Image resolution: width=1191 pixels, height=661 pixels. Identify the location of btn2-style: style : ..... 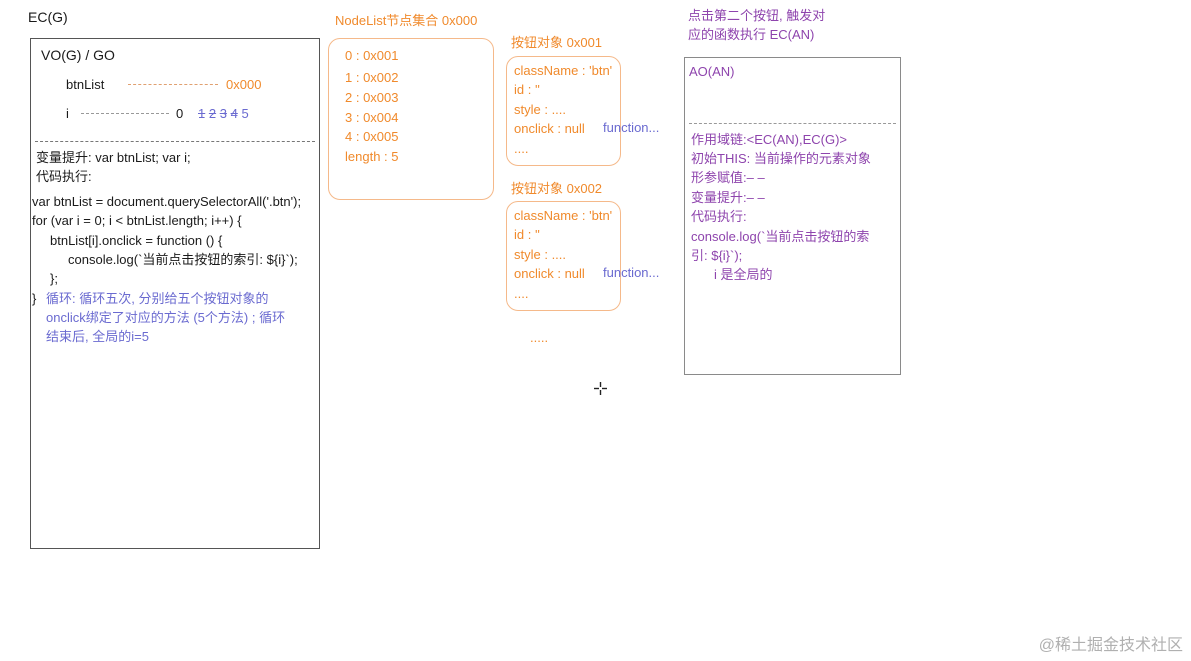
(540, 254).